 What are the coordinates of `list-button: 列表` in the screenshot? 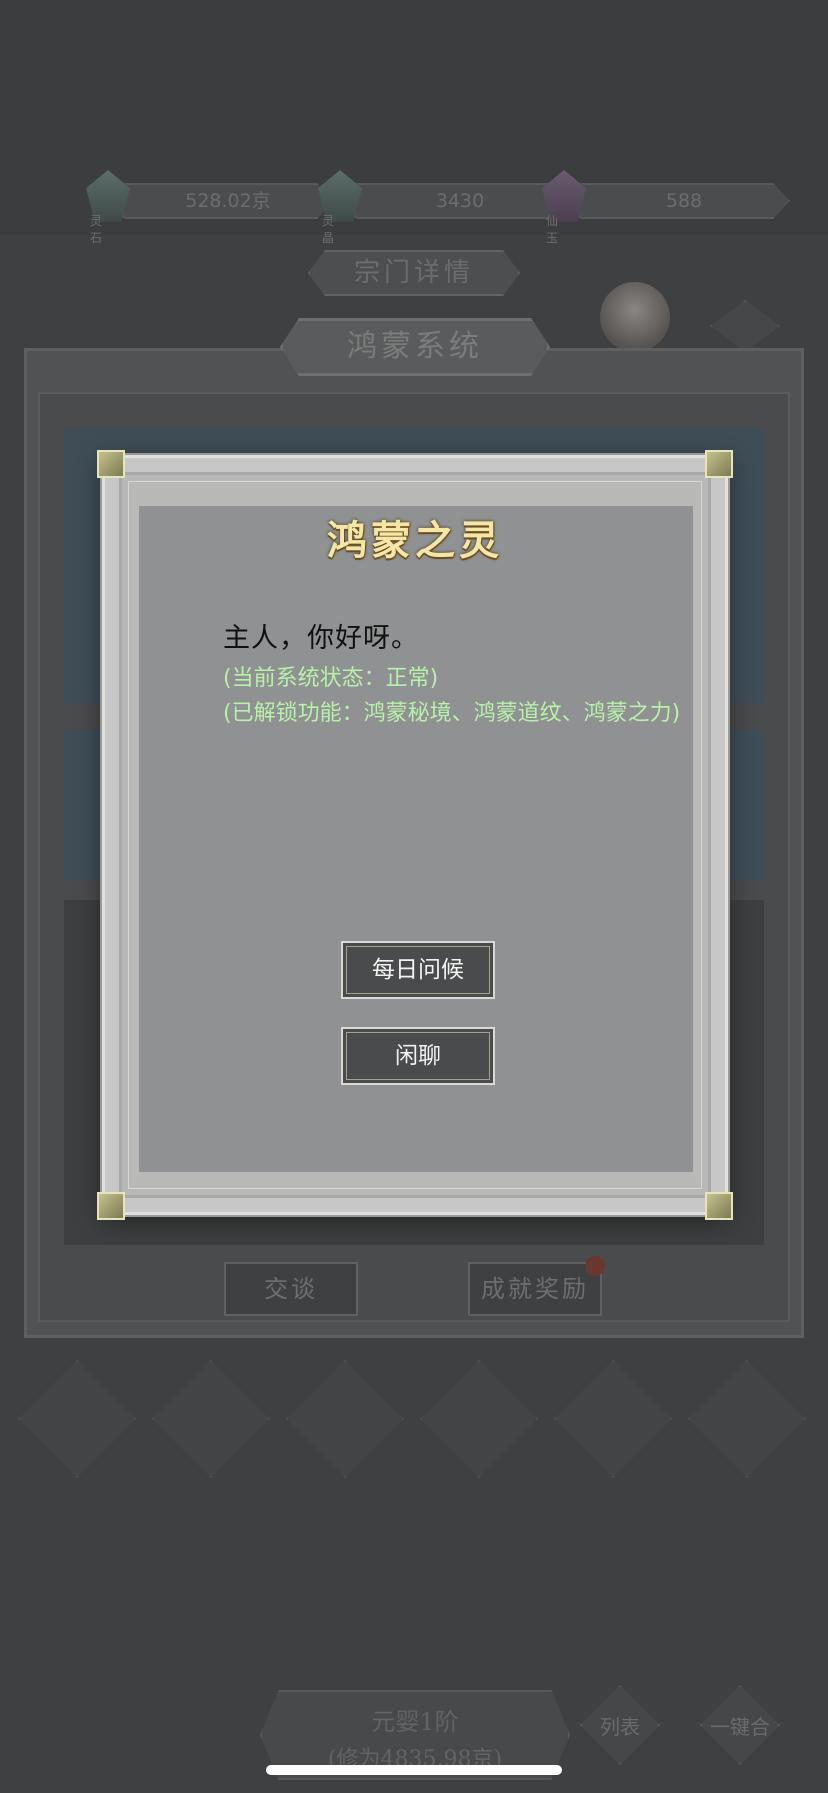 It's located at (620, 1725).